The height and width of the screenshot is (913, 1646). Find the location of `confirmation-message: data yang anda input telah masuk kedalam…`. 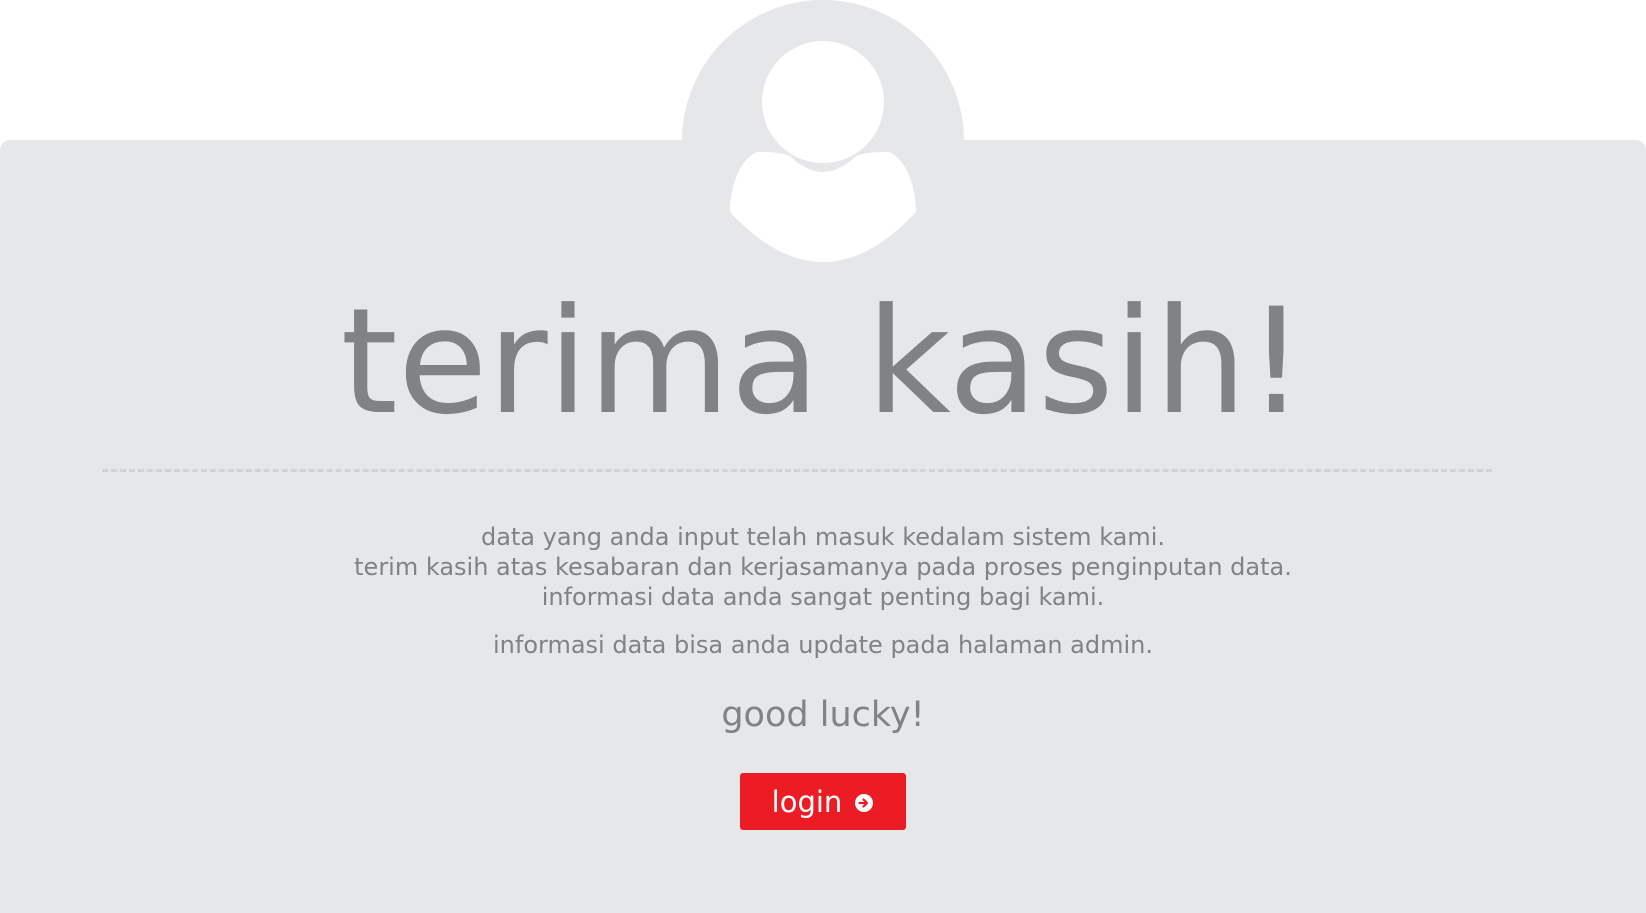

confirmation-message: data yang anda input telah masuk kedalam… is located at coordinates (823, 567).